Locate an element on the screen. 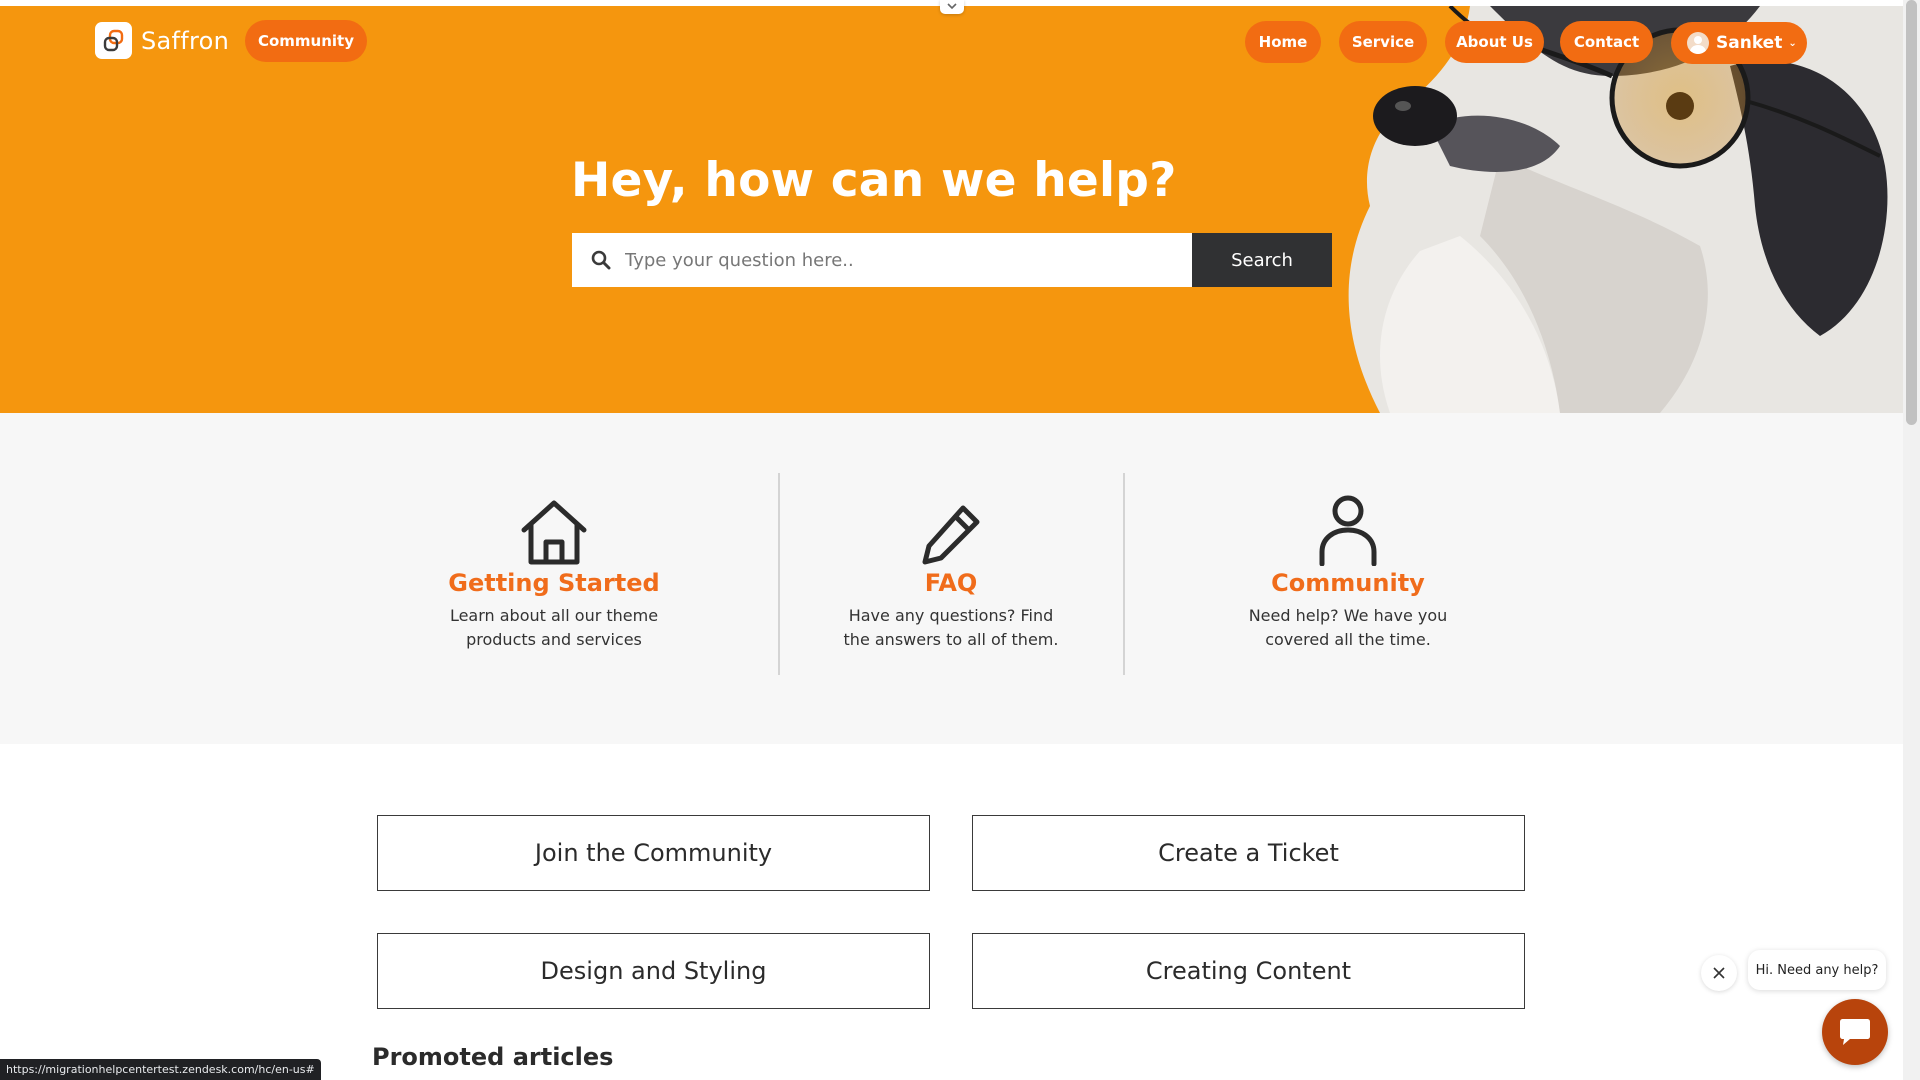 Image resolution: width=1920 pixels, height=1080 pixels. chat-launcher-button is located at coordinates (1855, 1032).